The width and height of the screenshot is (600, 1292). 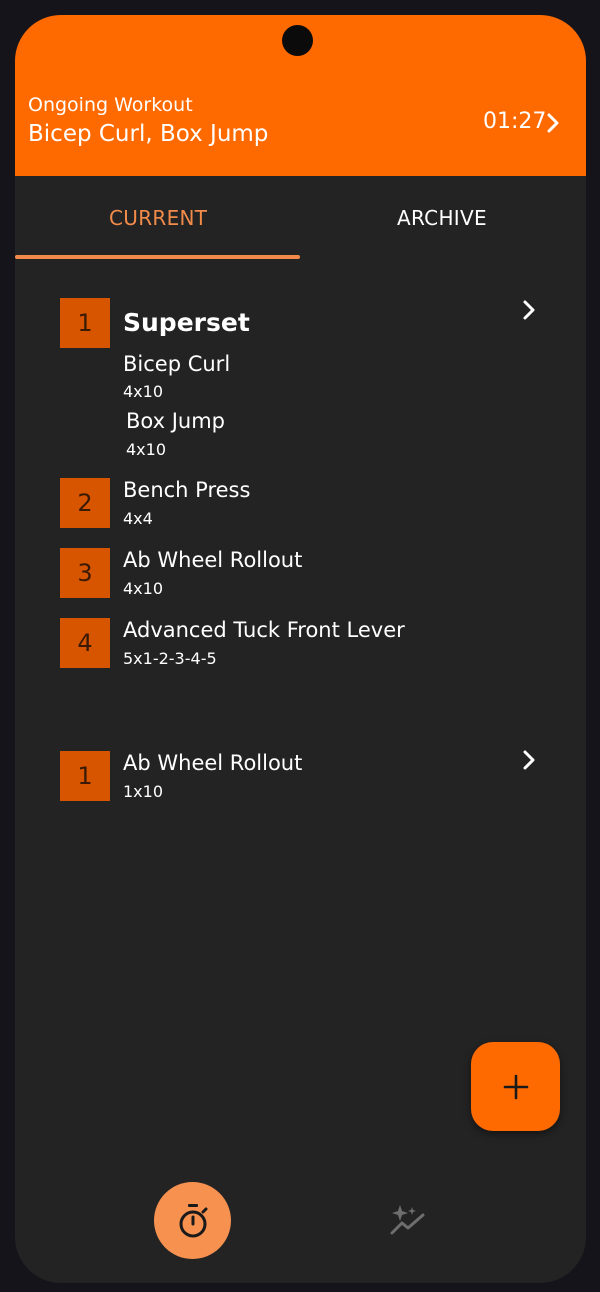 What do you see at coordinates (186, 322) in the screenshot?
I see `superset-title: Superset` at bounding box center [186, 322].